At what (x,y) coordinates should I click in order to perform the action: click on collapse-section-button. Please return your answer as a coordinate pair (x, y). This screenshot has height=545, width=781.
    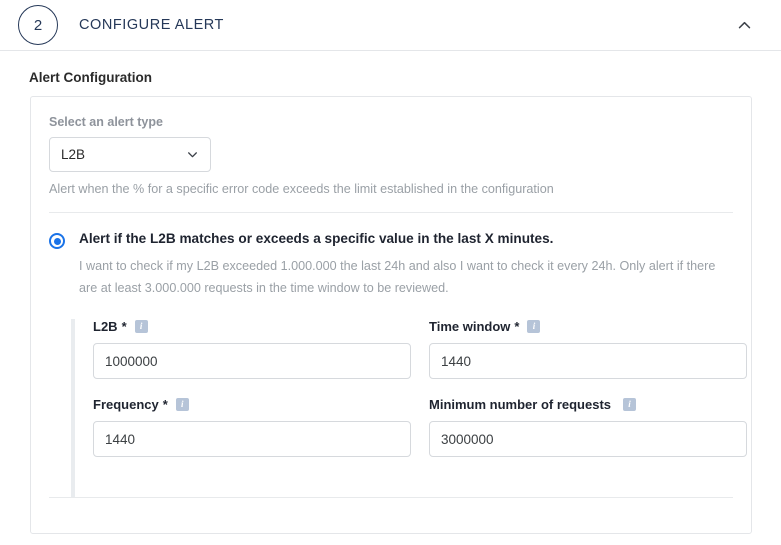
    Looking at the image, I should click on (744, 25).